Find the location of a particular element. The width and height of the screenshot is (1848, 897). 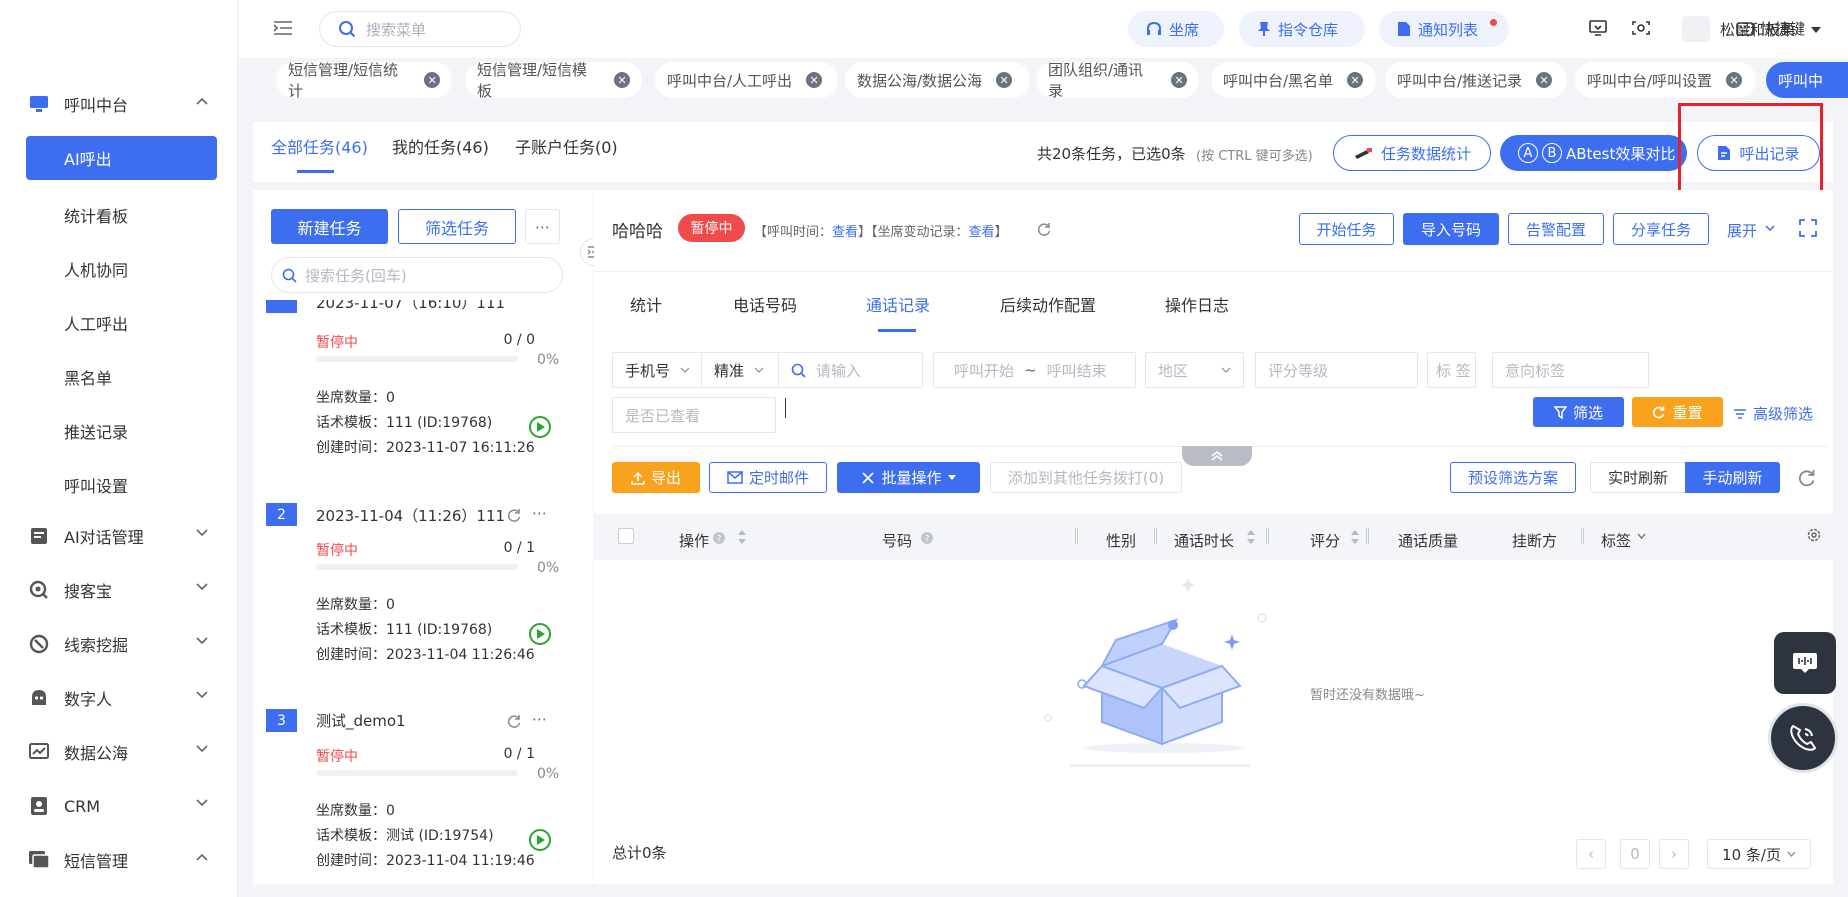

share-task-button: 分享任务 is located at coordinates (1661, 229).